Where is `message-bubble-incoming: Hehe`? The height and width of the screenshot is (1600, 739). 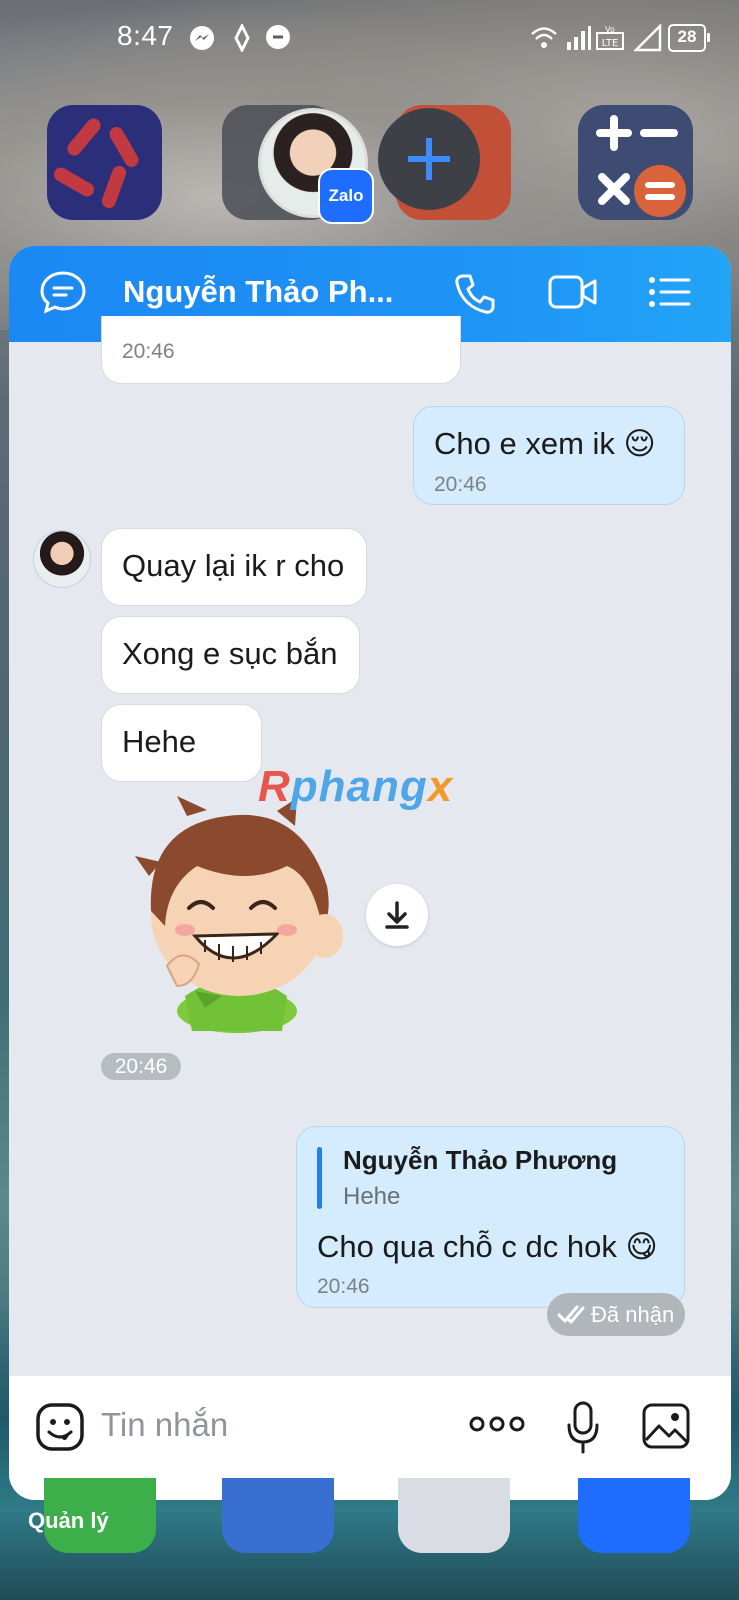 message-bubble-incoming: Hehe is located at coordinates (181, 743).